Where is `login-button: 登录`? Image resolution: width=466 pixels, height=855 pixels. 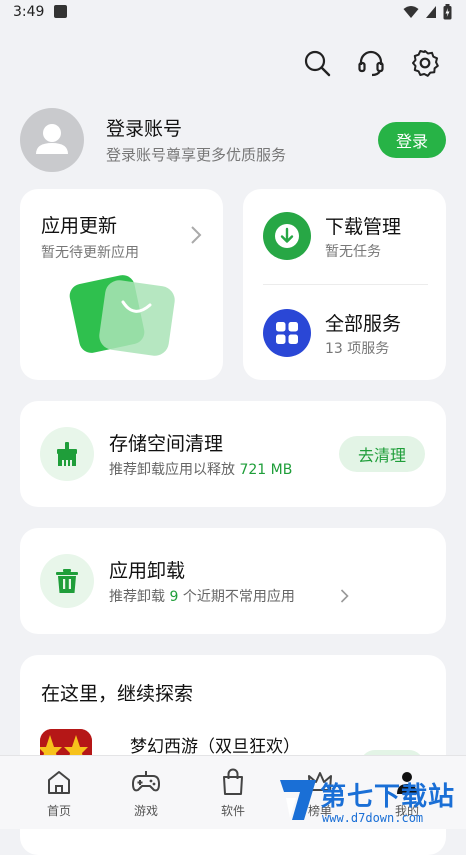
login-button: 登录 is located at coordinates (412, 140).